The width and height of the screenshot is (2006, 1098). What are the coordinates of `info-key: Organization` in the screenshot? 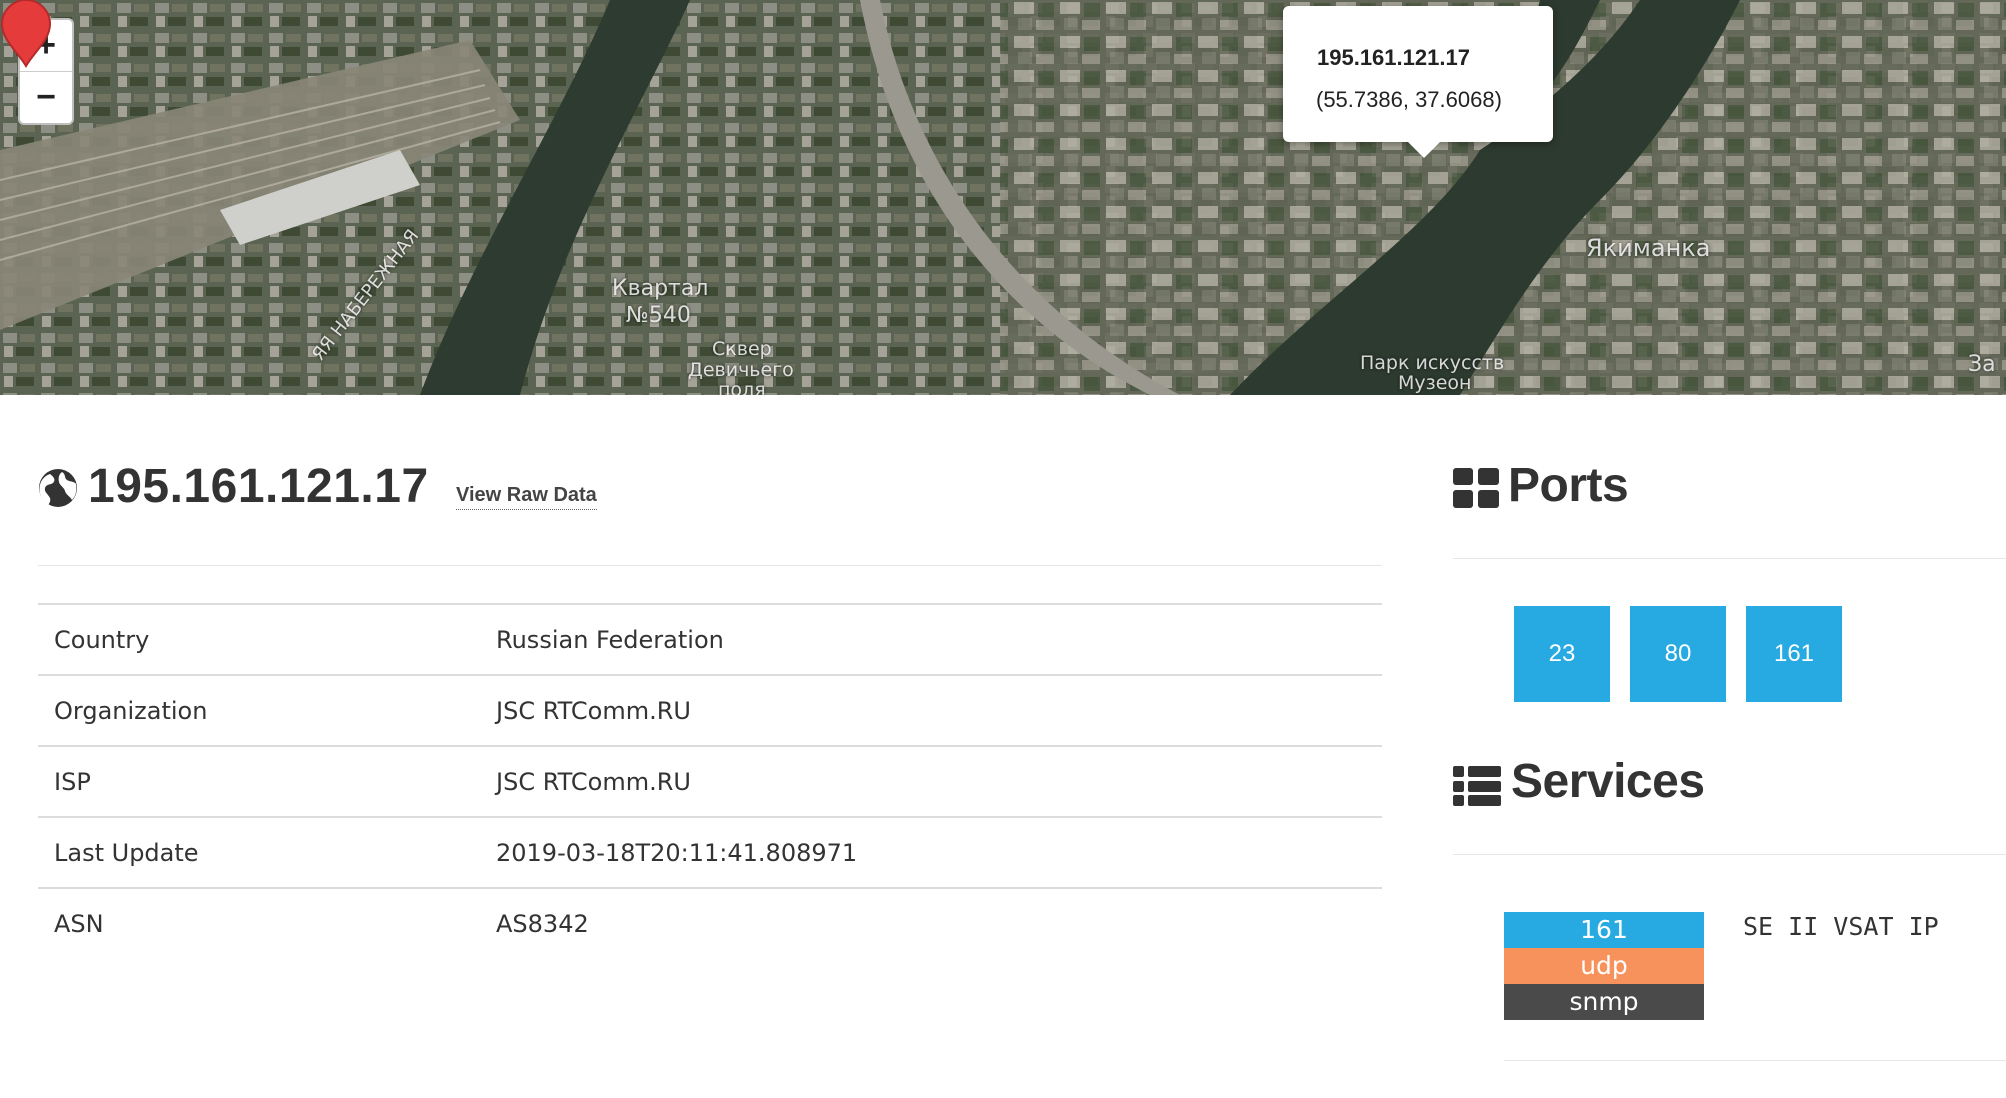 It's located at (259, 710).